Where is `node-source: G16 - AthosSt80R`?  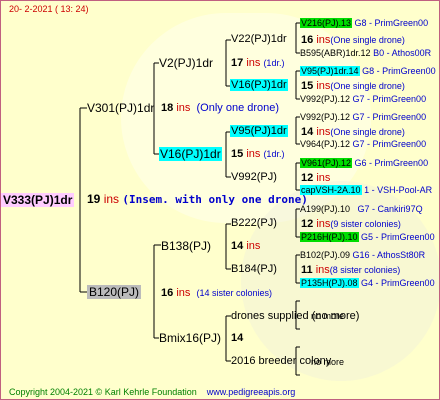
node-source: G16 - AthosSt80R is located at coordinates (389, 255).